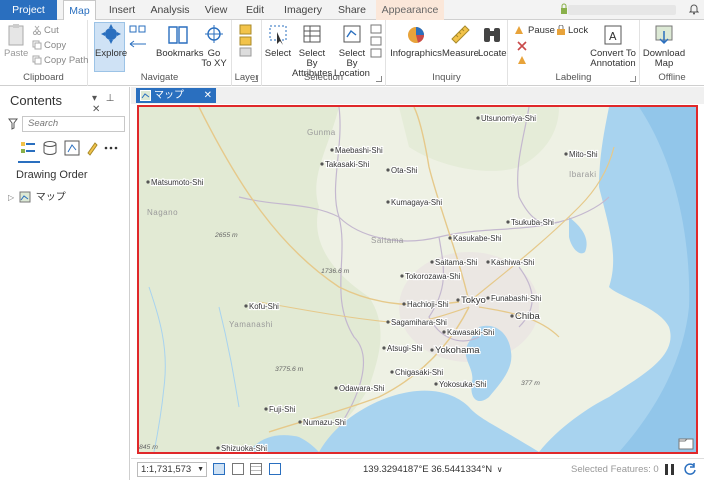 The width and height of the screenshot is (704, 480). Describe the element at coordinates (534, 31) in the screenshot. I see `pause-labeling-button: Pause` at that location.